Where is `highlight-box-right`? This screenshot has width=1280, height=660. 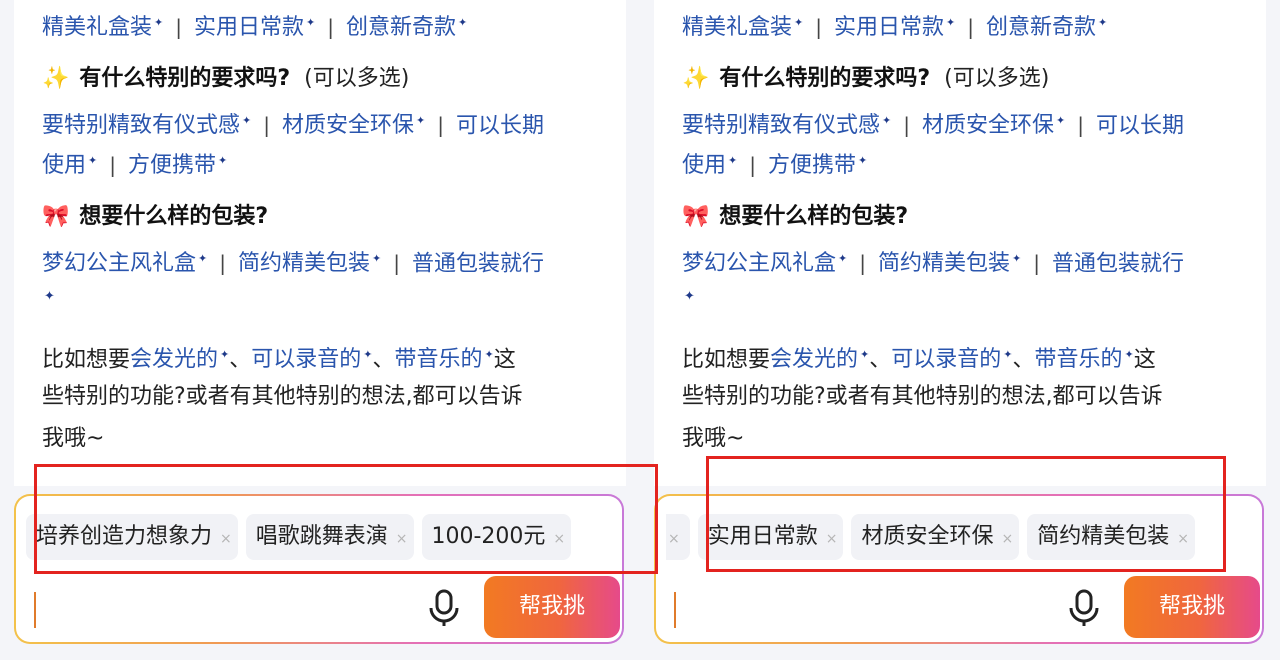
highlight-box-right is located at coordinates (966, 514).